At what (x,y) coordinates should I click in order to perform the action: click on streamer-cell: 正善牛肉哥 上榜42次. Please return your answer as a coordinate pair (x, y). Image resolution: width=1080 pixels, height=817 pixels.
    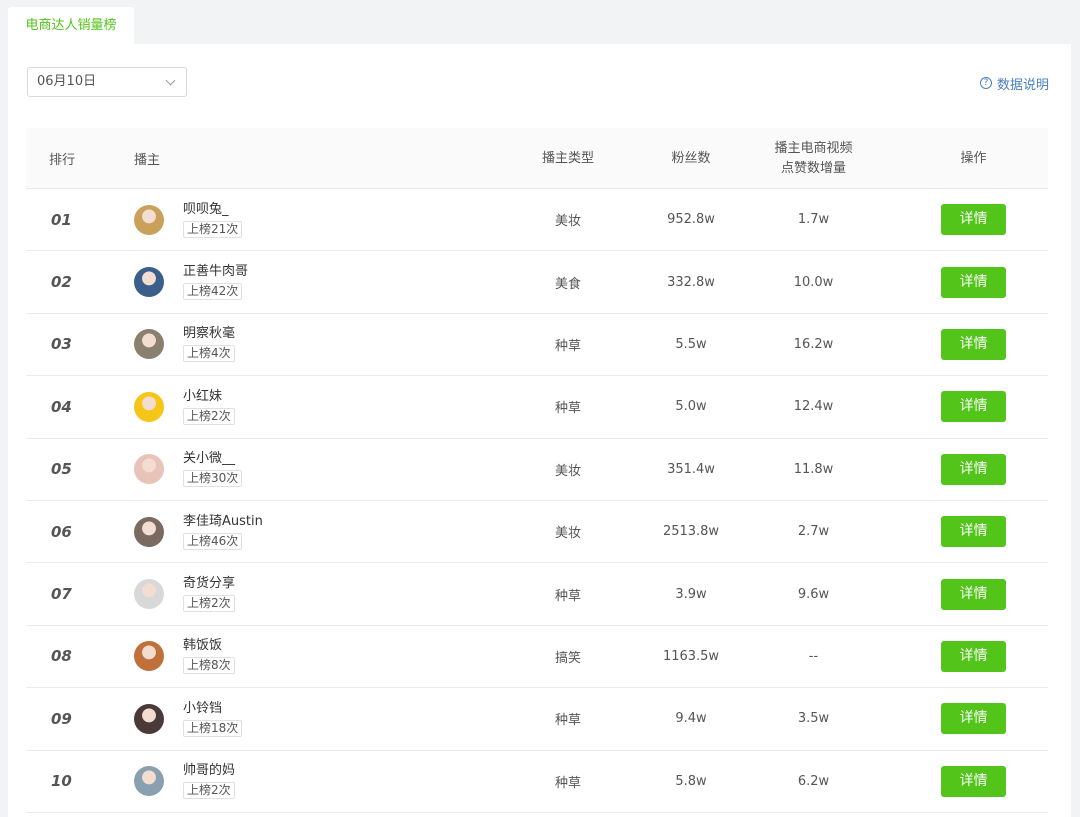
    Looking at the image, I should click on (191, 281).